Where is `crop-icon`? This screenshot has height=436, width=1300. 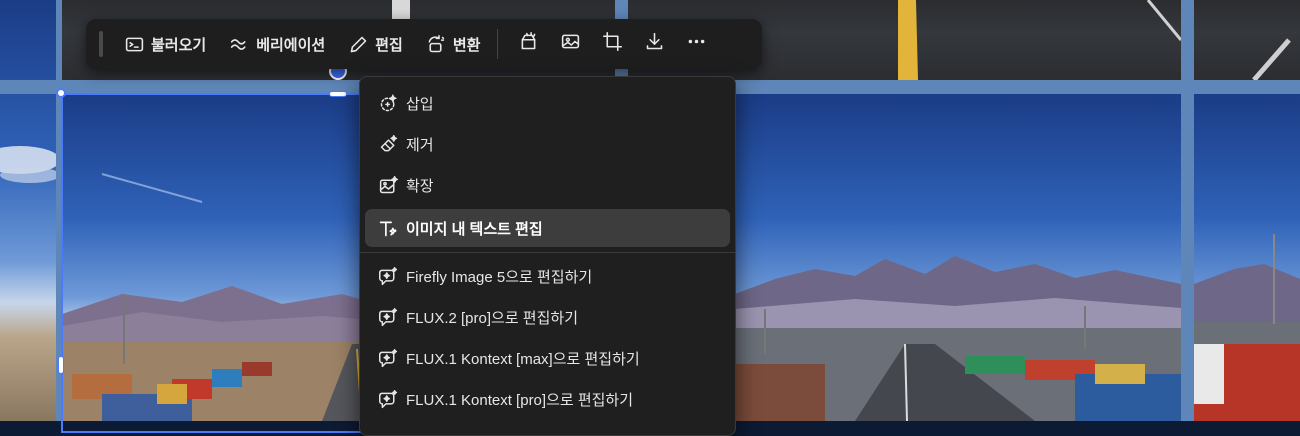 crop-icon is located at coordinates (612, 44).